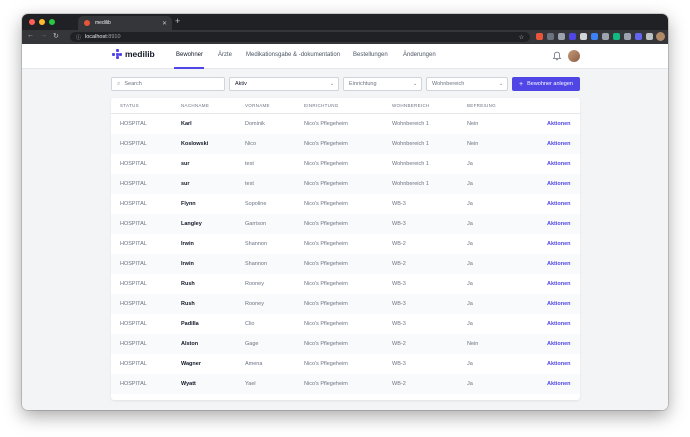 Image resolution: width=690 pixels, height=437 pixels. I want to click on nav-bewohner: Bewohner, so click(189, 55).